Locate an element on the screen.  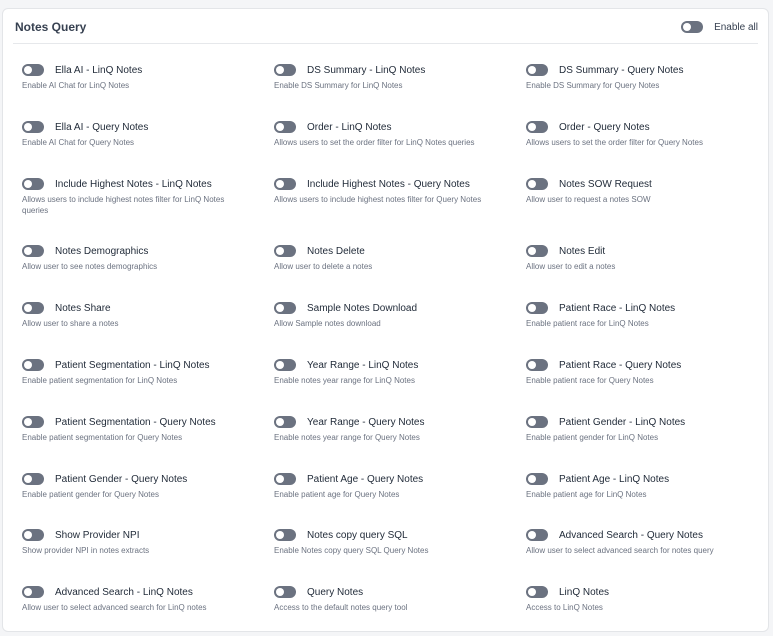
setting-name: Include Highest Notes - LinQ Notes is located at coordinates (133, 184).